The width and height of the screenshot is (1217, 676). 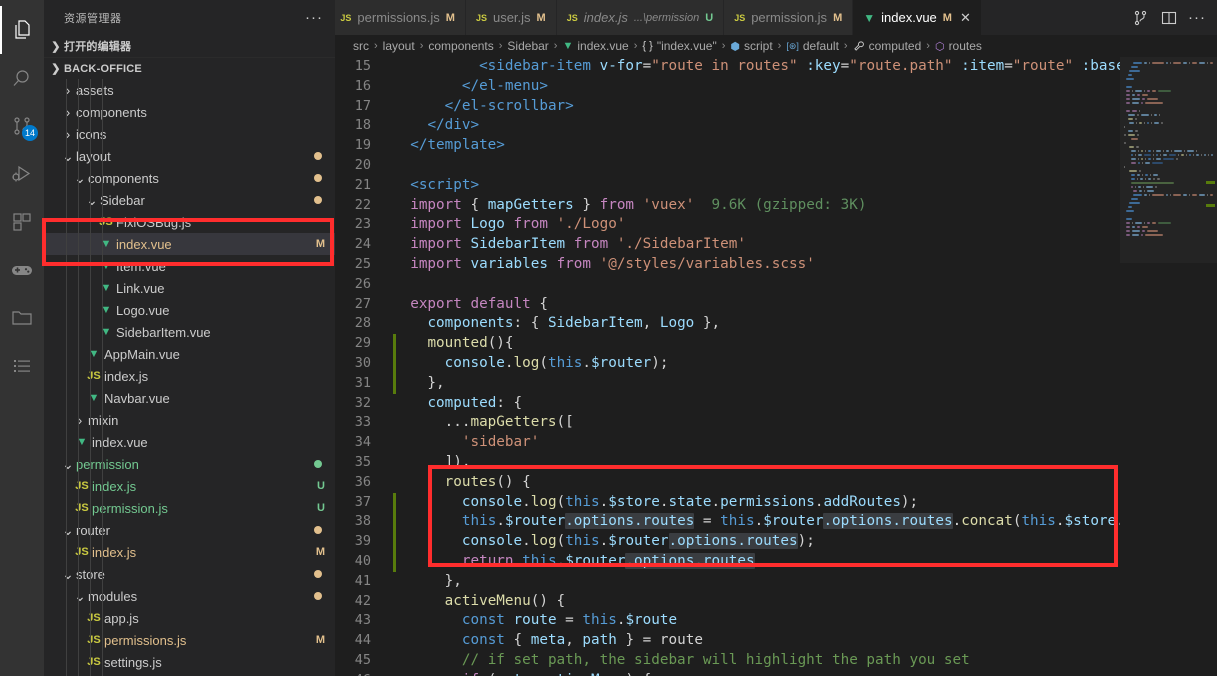 What do you see at coordinates (727, 463) in the screenshot?
I see `code-line: 35 ]),` at bounding box center [727, 463].